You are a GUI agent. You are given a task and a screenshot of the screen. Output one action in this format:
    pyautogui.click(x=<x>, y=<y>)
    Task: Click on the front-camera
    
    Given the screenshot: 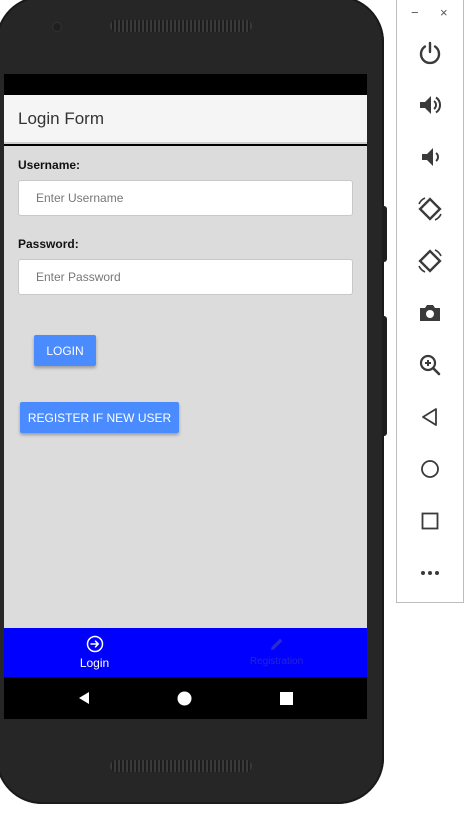 What is the action you would take?
    pyautogui.click(x=57, y=27)
    